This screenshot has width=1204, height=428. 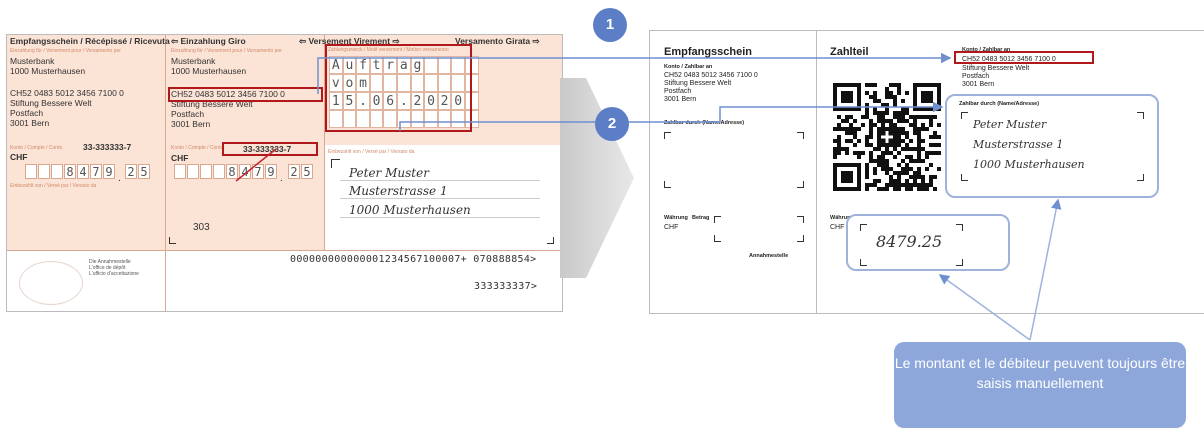 I want to click on qr-iban-highlight, so click(x=1024, y=57).